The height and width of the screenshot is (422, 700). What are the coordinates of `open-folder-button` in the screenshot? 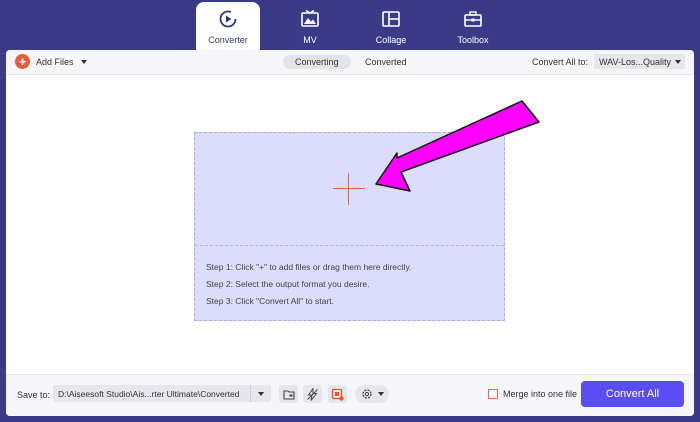 It's located at (288, 394).